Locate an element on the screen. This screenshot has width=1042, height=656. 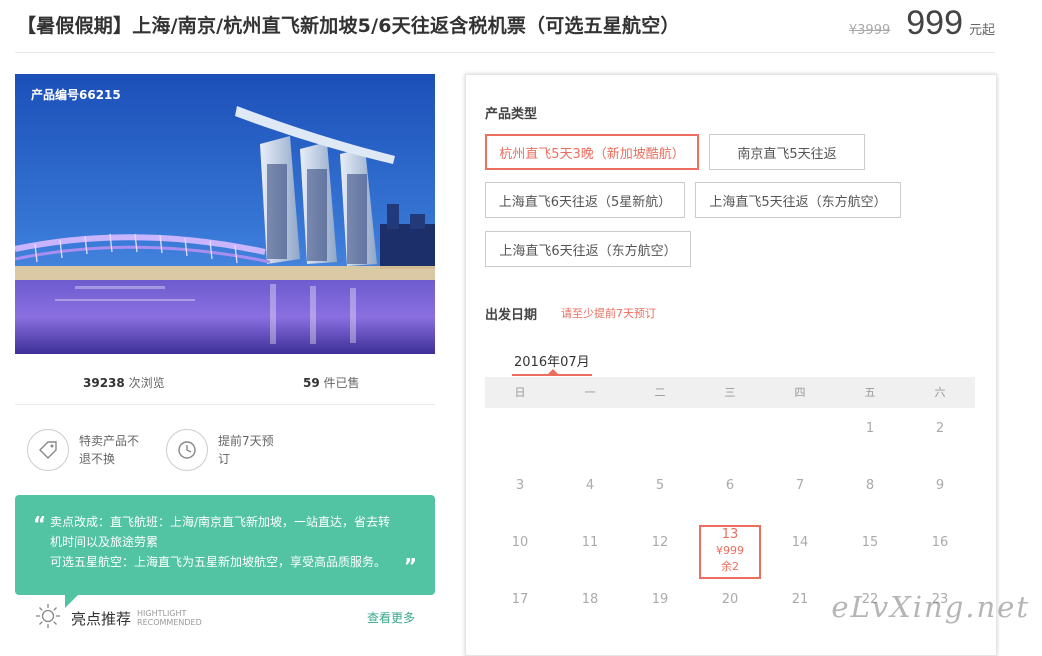
price-box: ¥3999 999 元起 is located at coordinates (922, 23).